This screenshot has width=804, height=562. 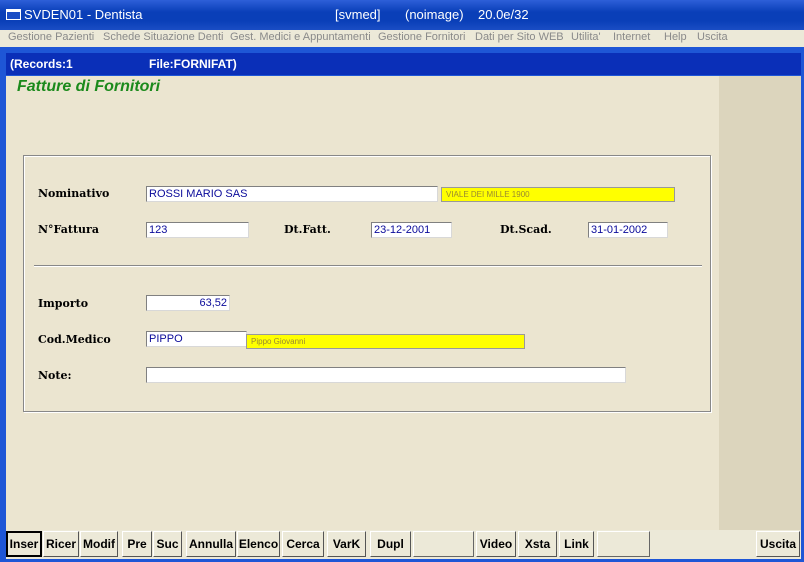 What do you see at coordinates (628, 230) in the screenshot?
I see `dtscad-field: 31-01-2002` at bounding box center [628, 230].